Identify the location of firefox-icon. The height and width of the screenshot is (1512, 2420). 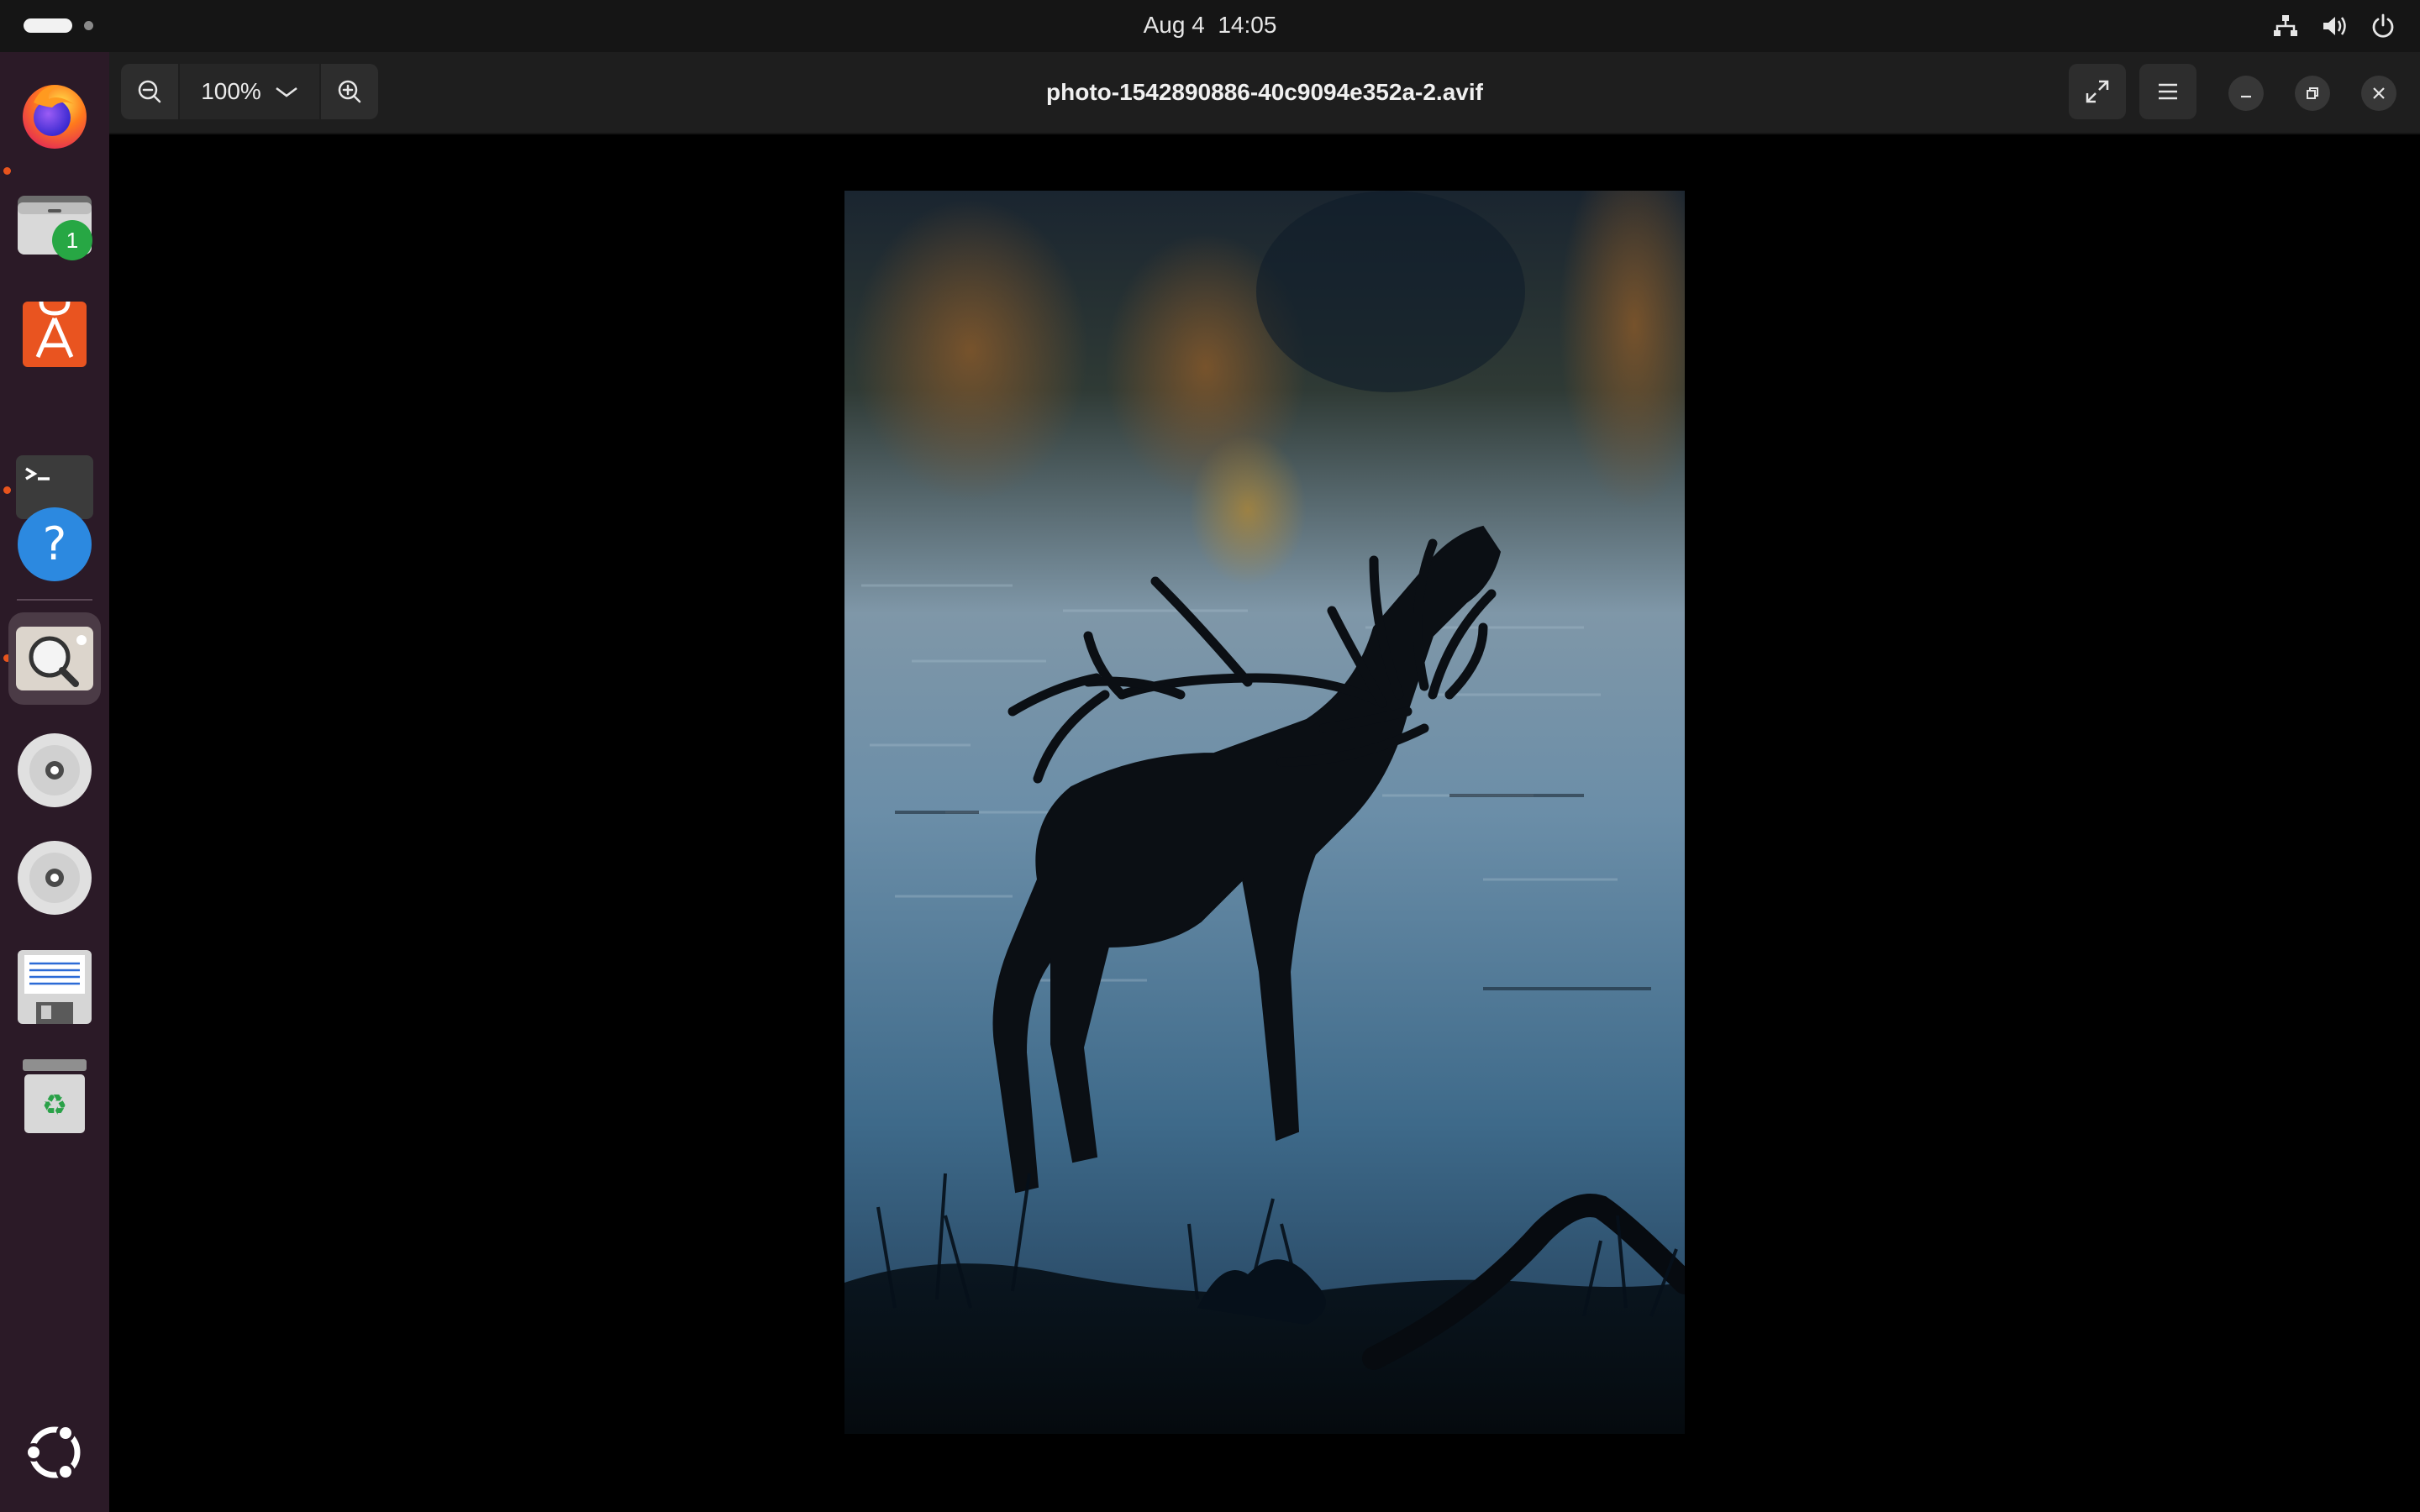
(55, 117).